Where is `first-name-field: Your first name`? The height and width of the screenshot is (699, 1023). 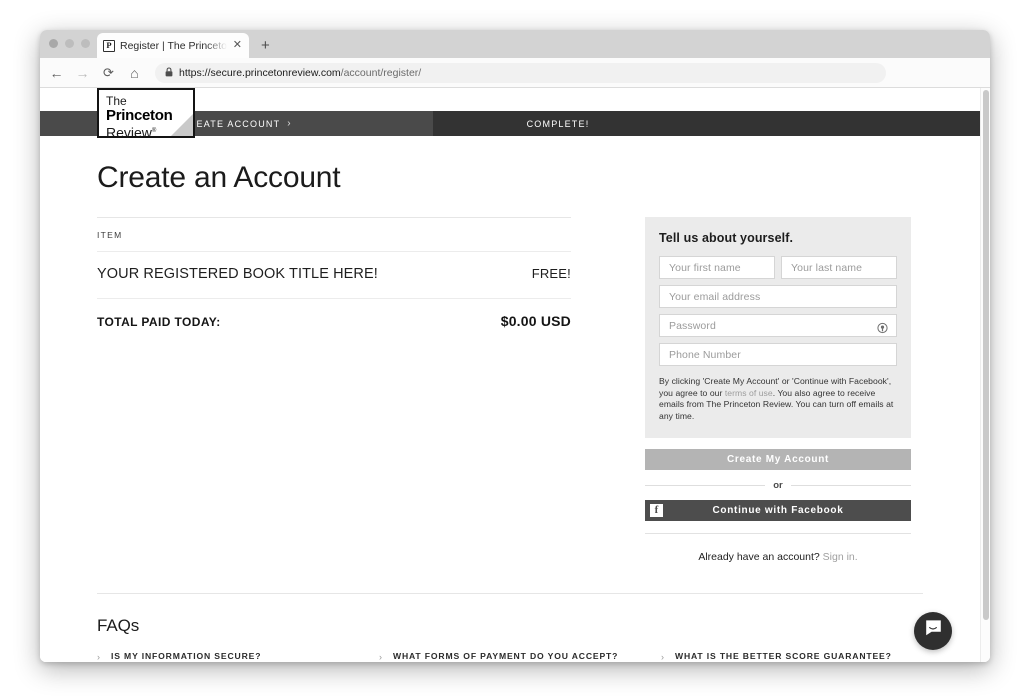 first-name-field: Your first name is located at coordinates (717, 267).